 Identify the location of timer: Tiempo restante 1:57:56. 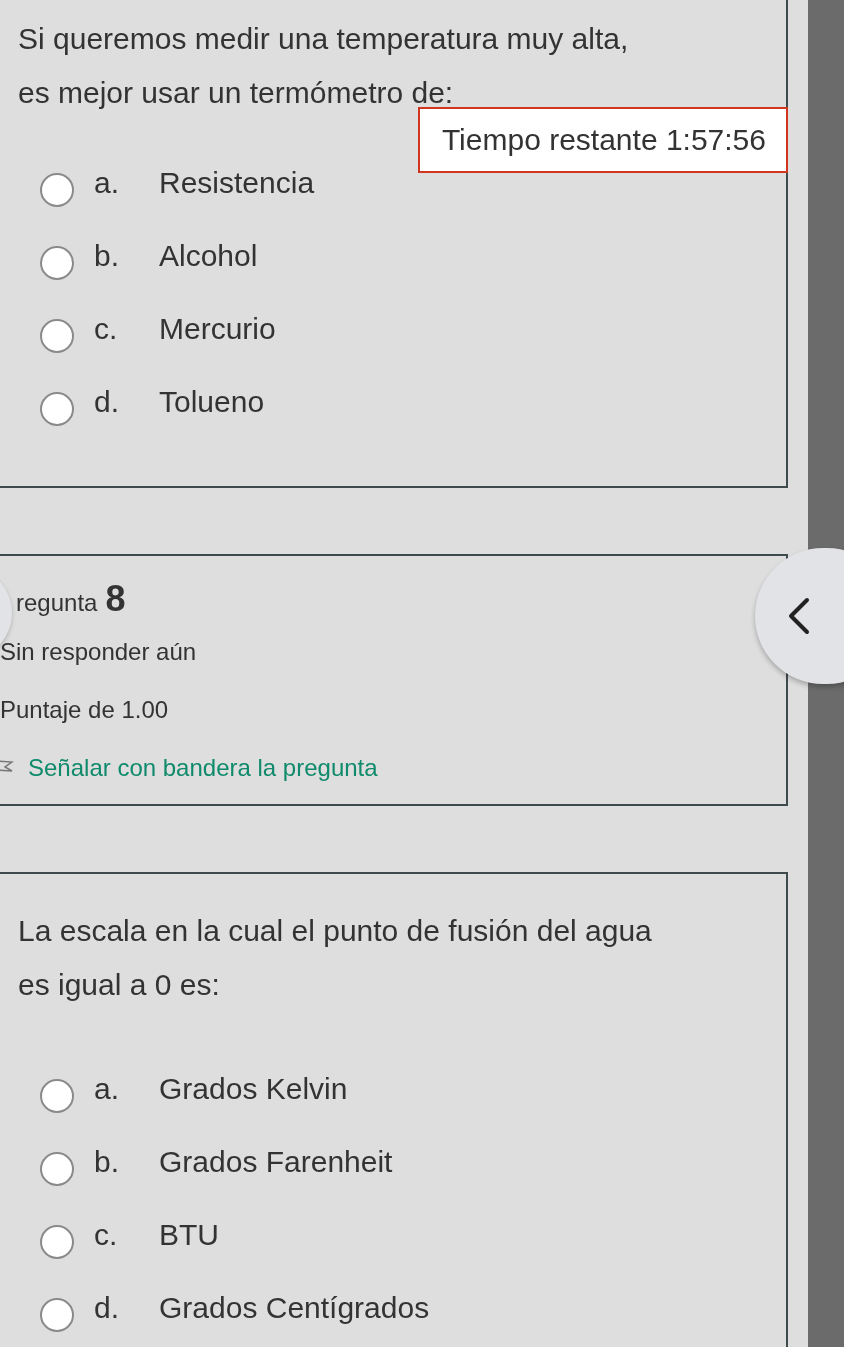
(602, 140).